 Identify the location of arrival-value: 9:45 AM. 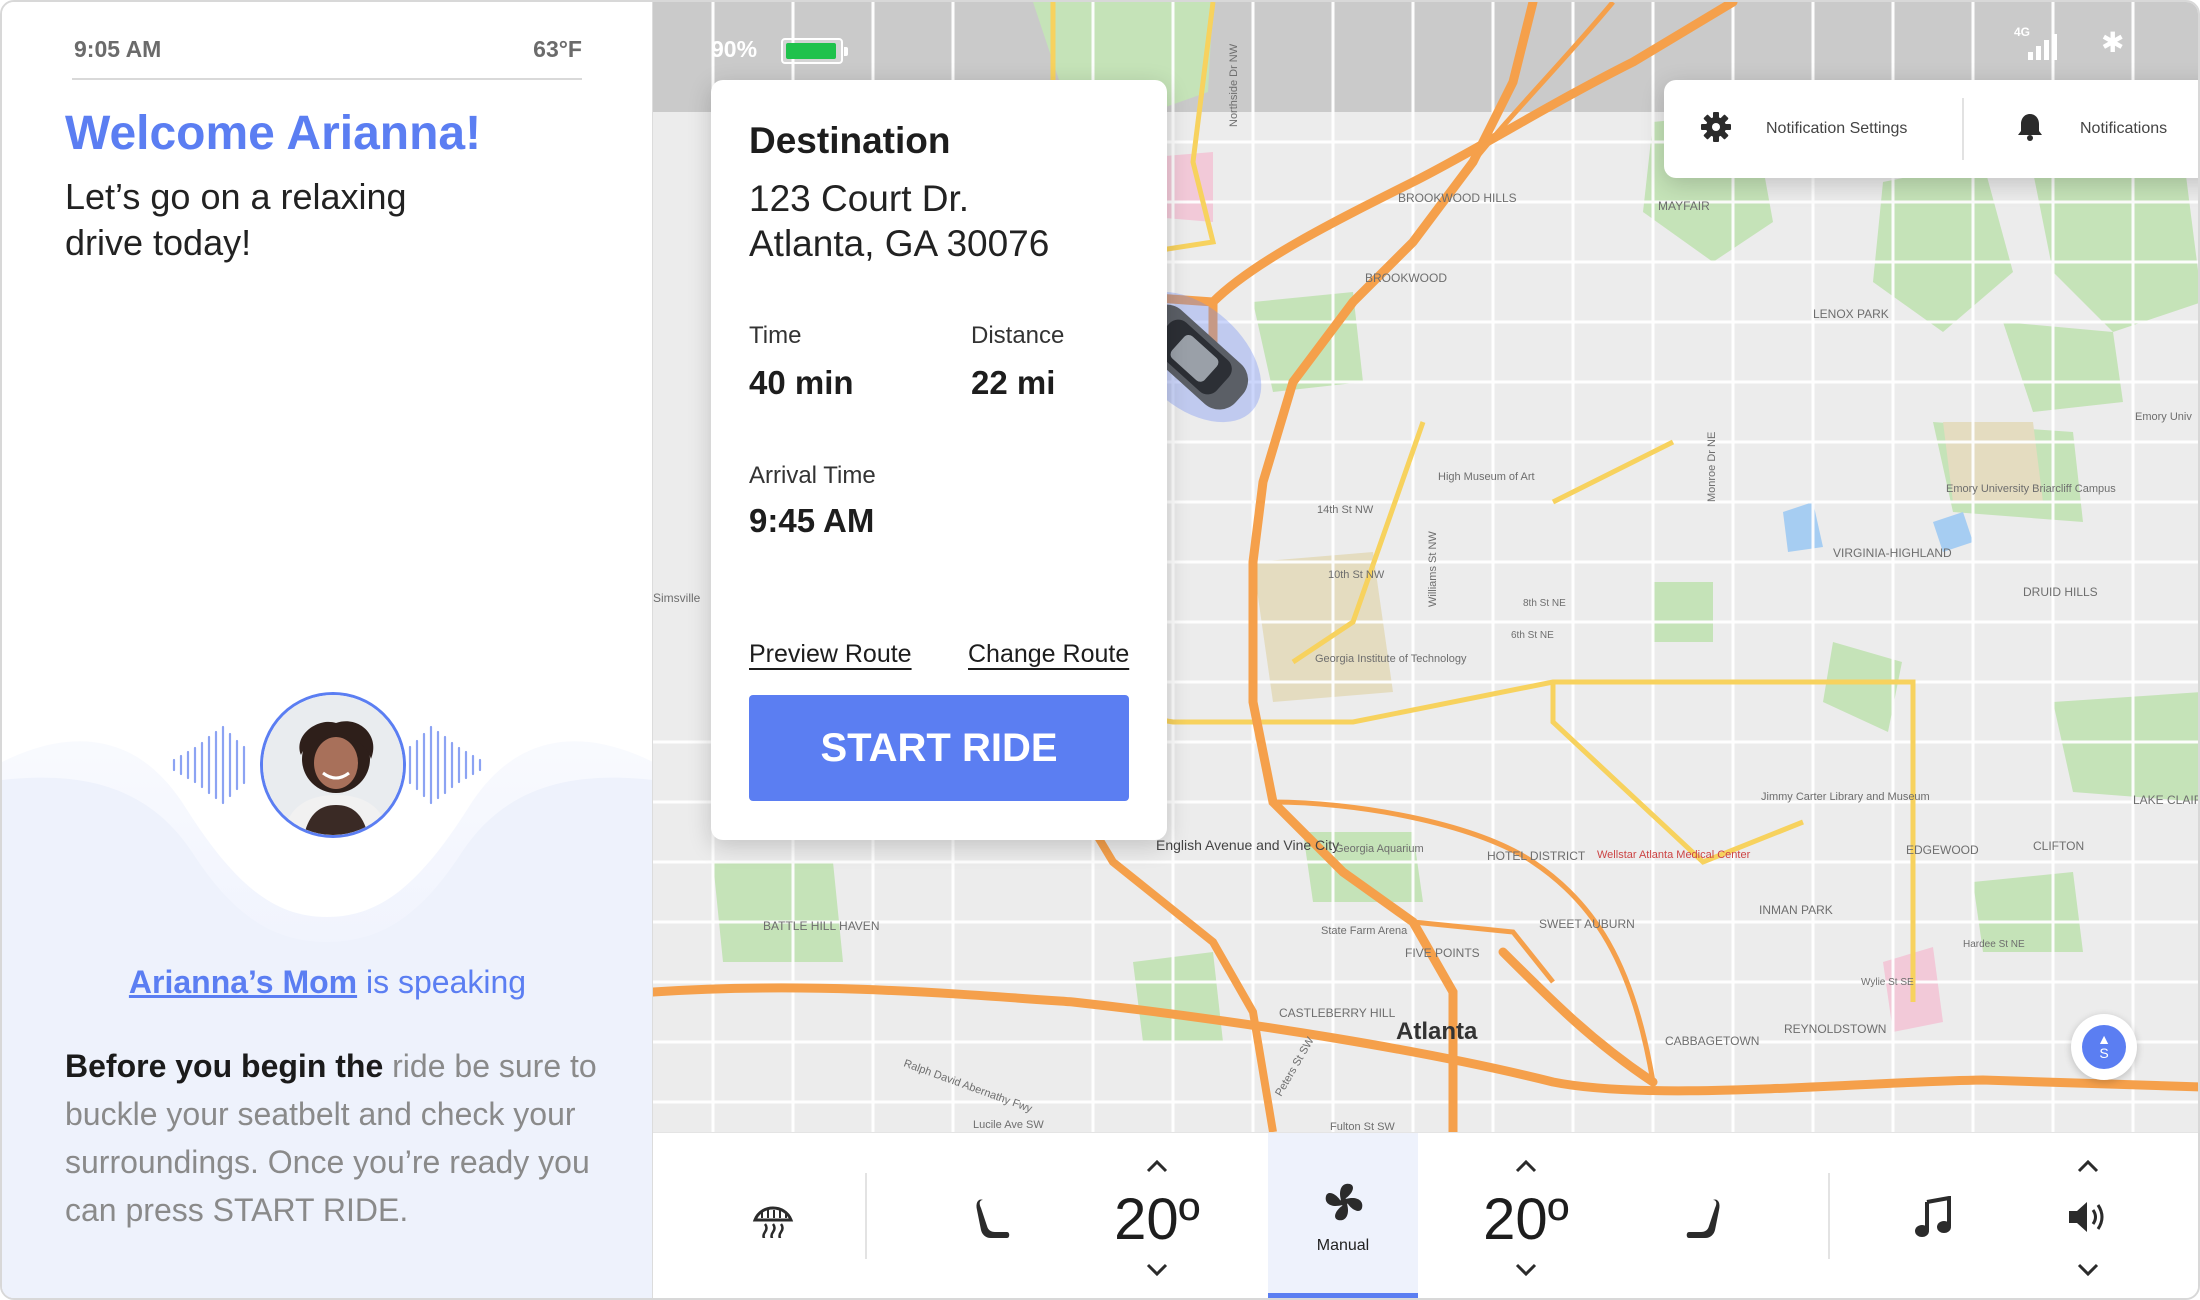
(812, 520).